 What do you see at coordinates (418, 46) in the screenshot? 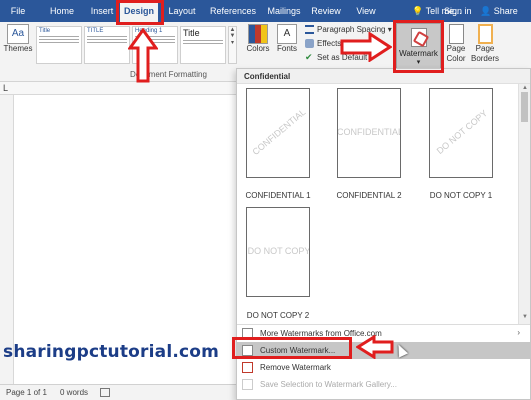
I see `annotation-box-watermark` at bounding box center [418, 46].